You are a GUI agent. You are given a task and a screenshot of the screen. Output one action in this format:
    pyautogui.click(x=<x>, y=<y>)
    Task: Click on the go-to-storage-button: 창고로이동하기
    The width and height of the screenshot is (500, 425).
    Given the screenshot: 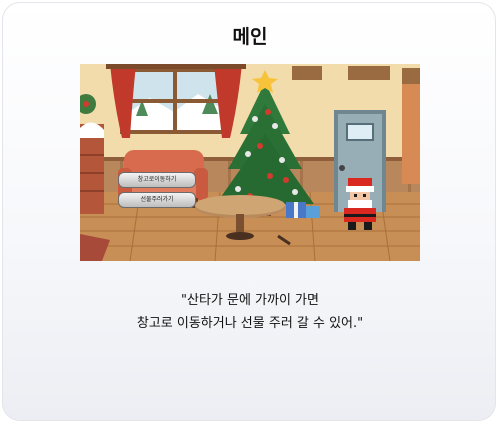 What is the action you would take?
    pyautogui.click(x=157, y=180)
    